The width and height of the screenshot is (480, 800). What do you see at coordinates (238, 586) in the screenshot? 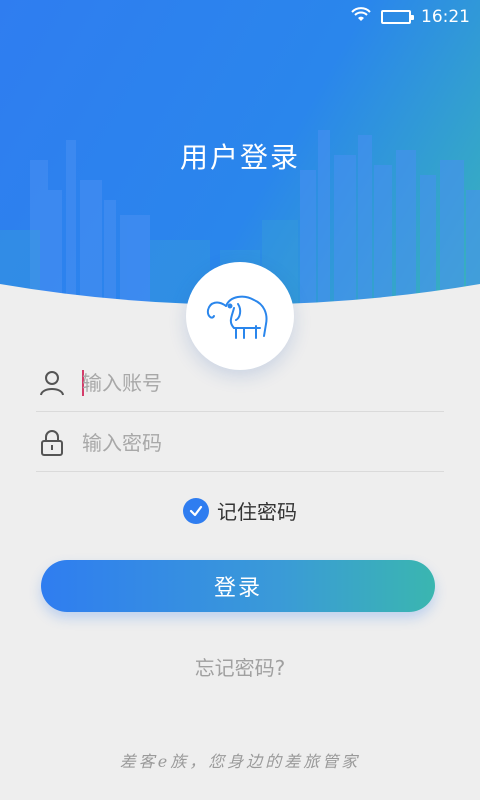
I see `login-button: 登录` at bounding box center [238, 586].